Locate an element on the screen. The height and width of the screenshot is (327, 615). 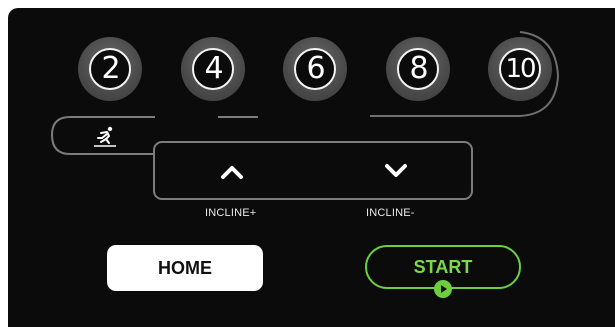
speed-preset-label: 2 is located at coordinates (110, 68).